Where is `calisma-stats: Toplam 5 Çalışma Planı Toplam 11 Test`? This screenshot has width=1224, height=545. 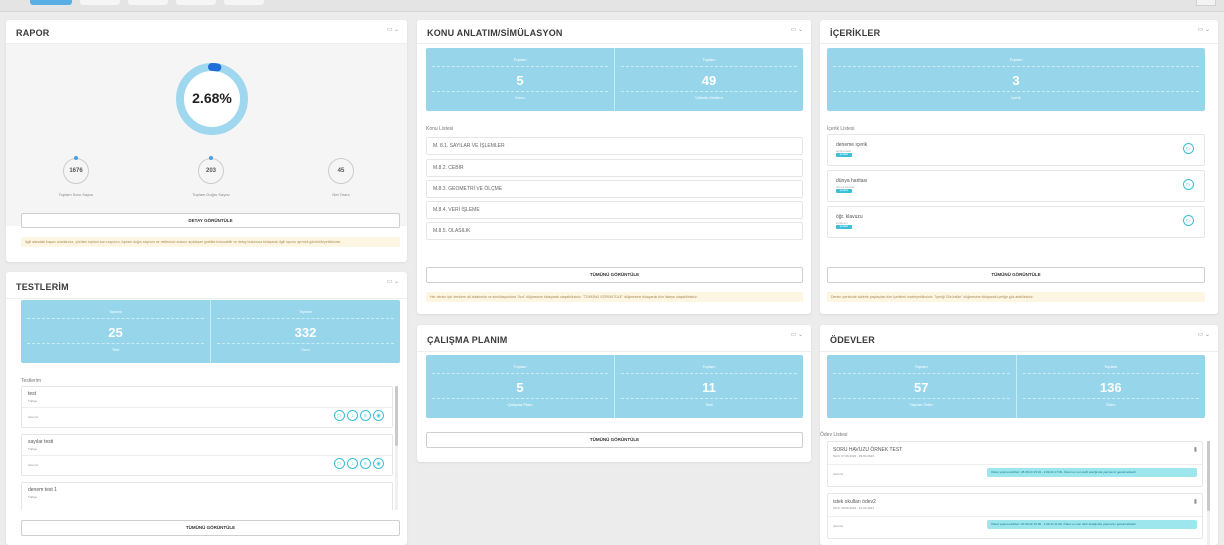 calisma-stats: Toplam 5 Çalışma Planı Toplam 11 Test is located at coordinates (614, 386).